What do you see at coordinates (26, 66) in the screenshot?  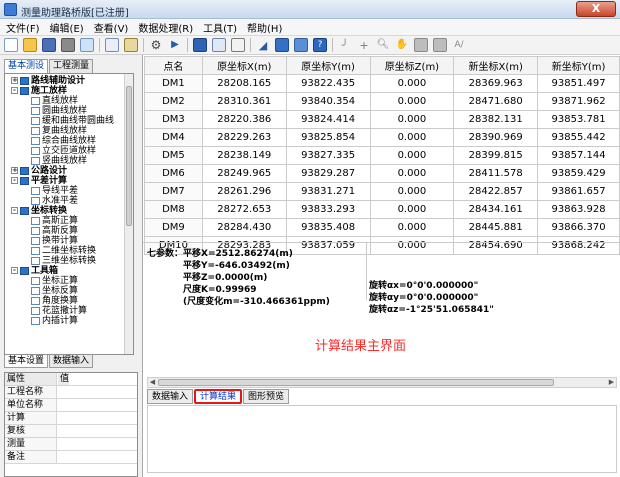 I see `tab-basic-survey: 基本测设` at bounding box center [26, 66].